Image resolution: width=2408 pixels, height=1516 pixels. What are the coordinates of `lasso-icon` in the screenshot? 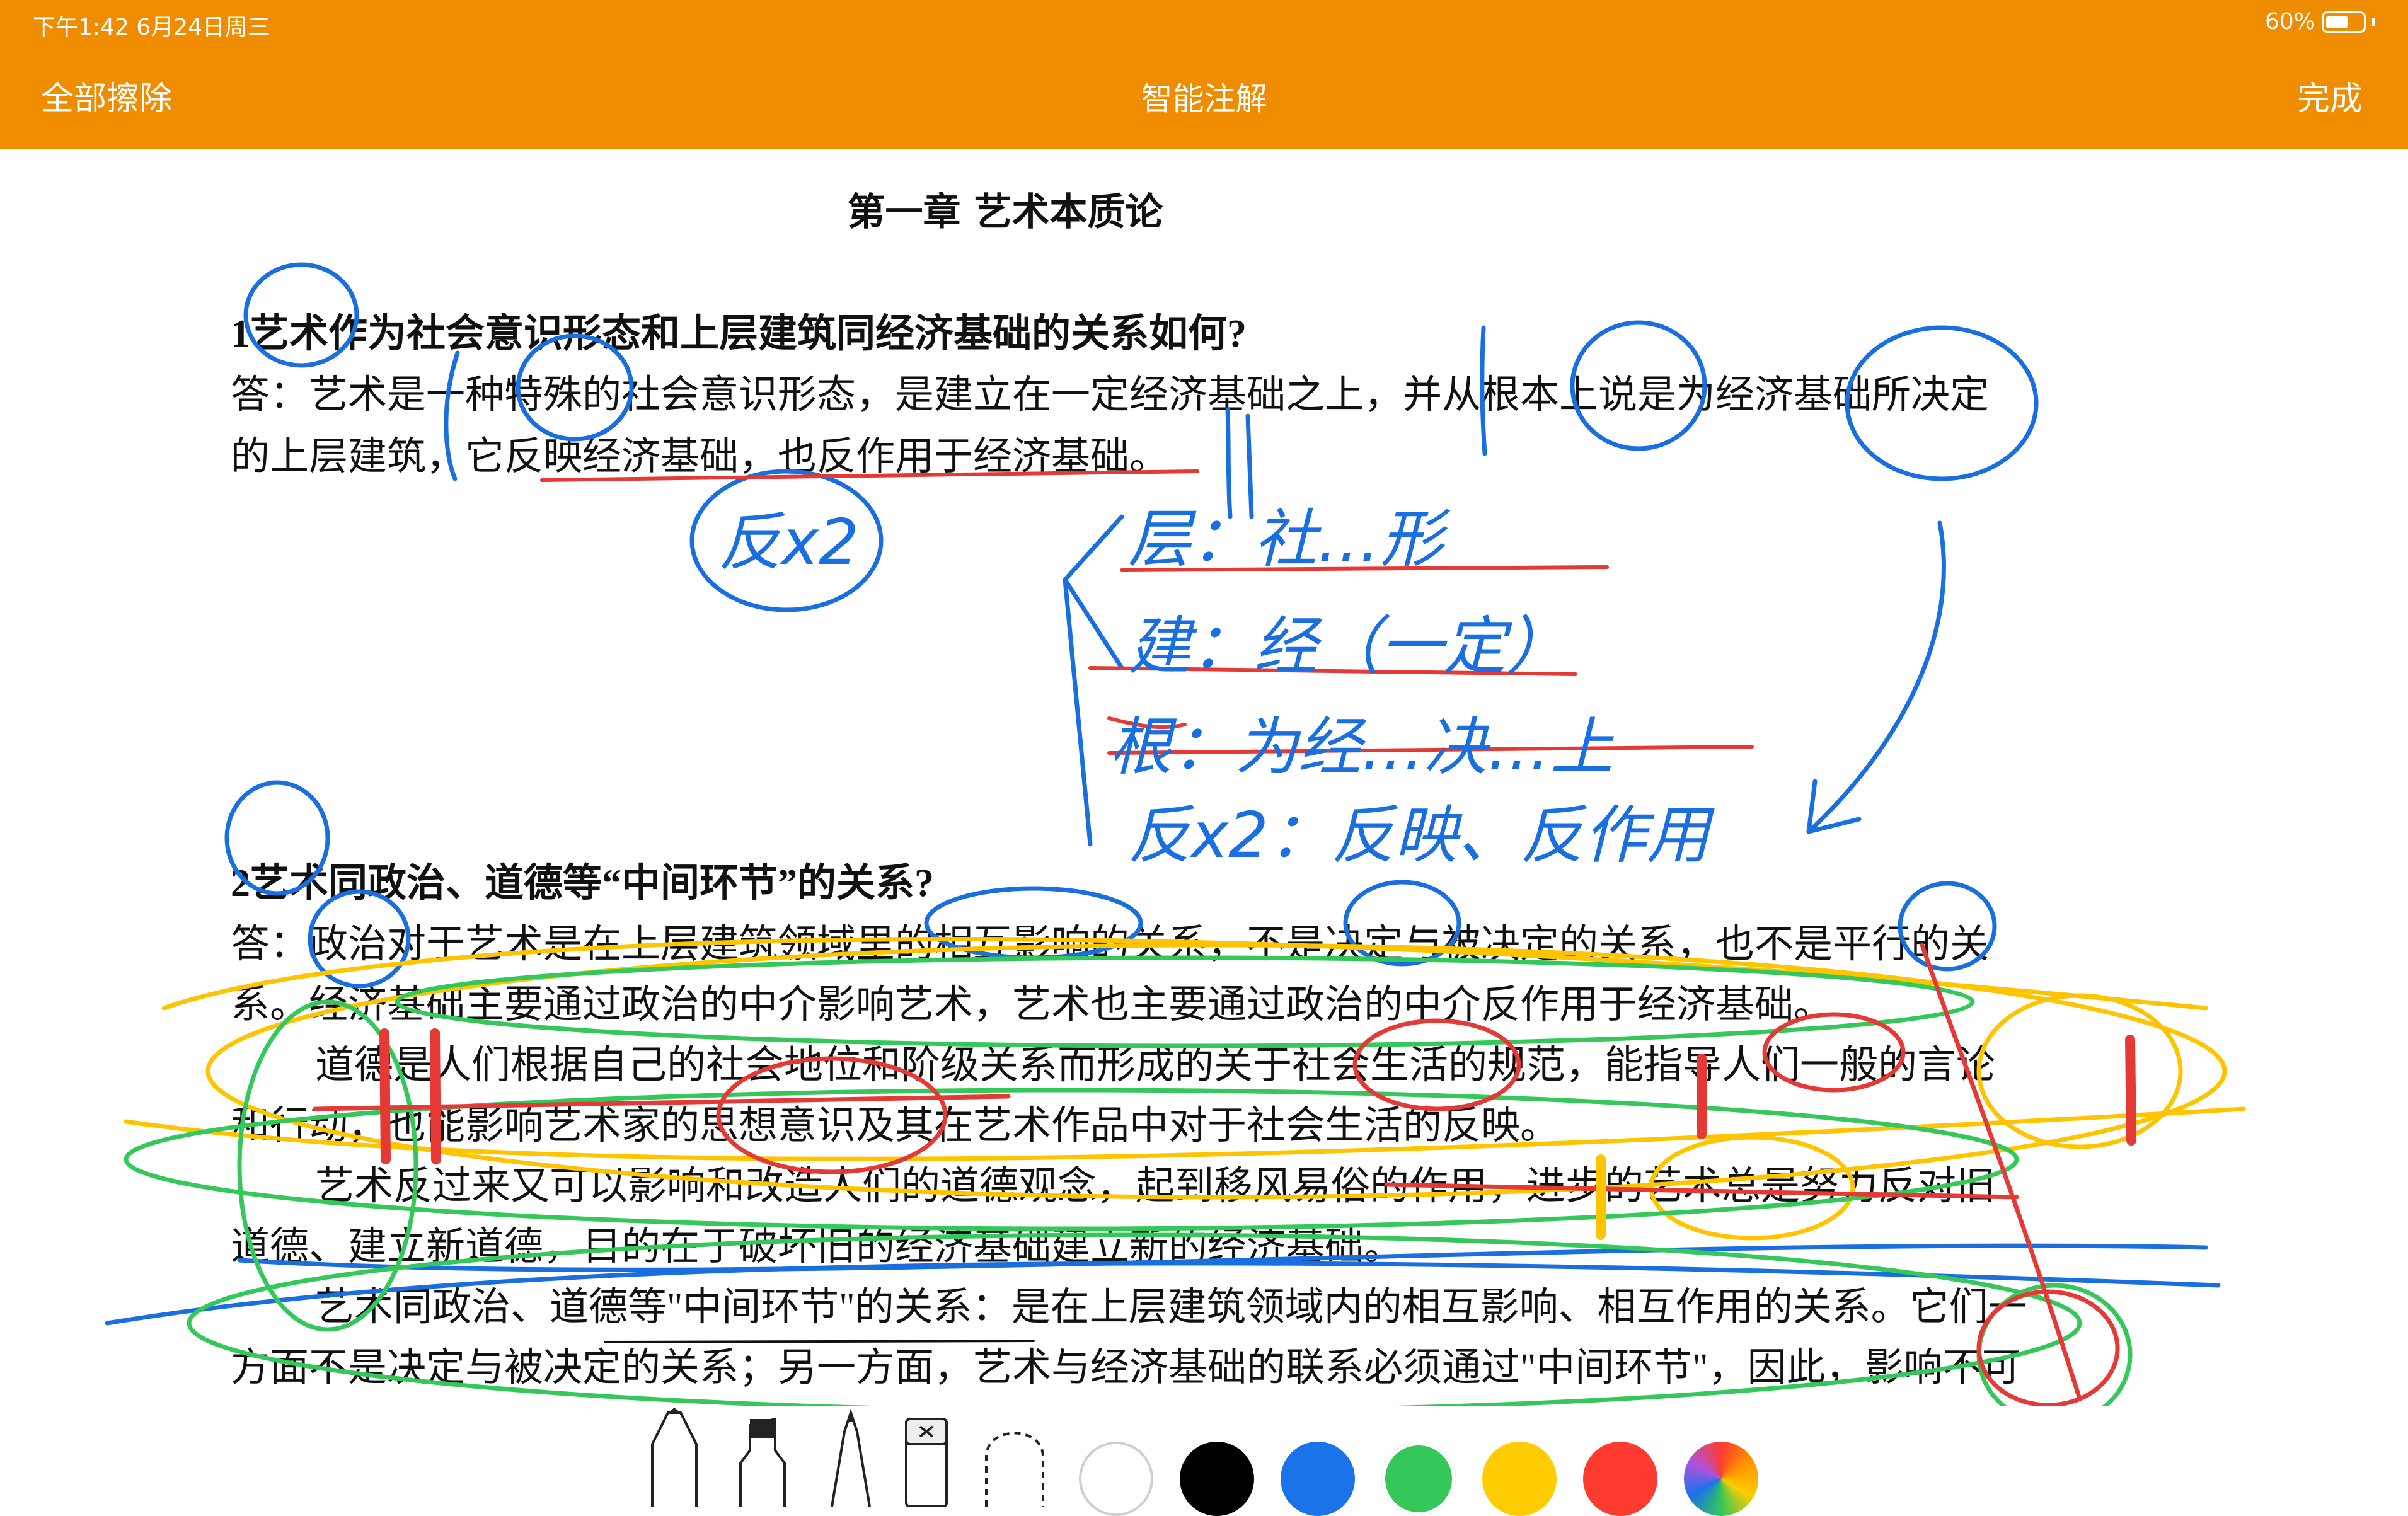 It's located at (1015, 1456).